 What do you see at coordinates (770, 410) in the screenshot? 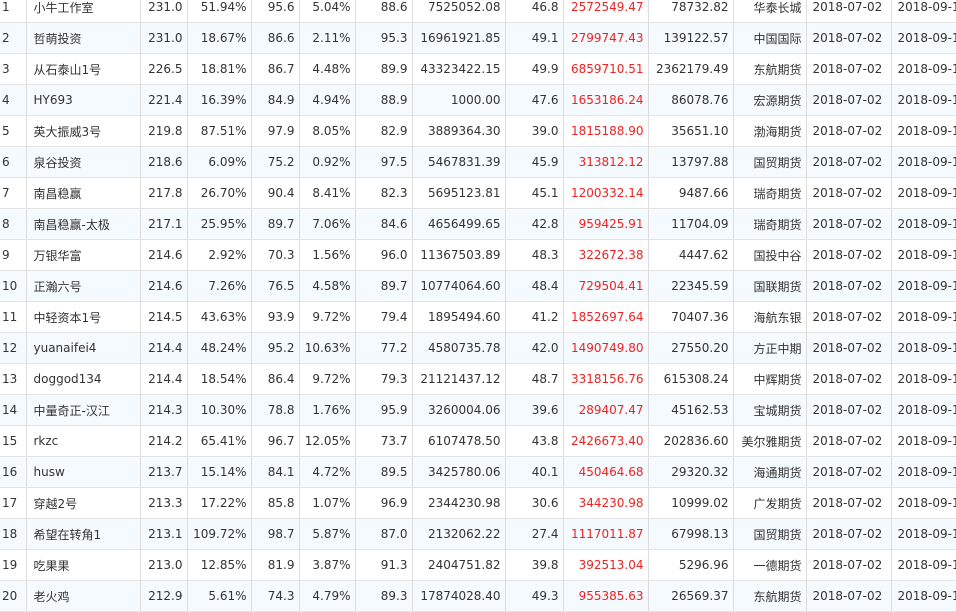
I see `broker-cell: 宝城期货` at bounding box center [770, 410].